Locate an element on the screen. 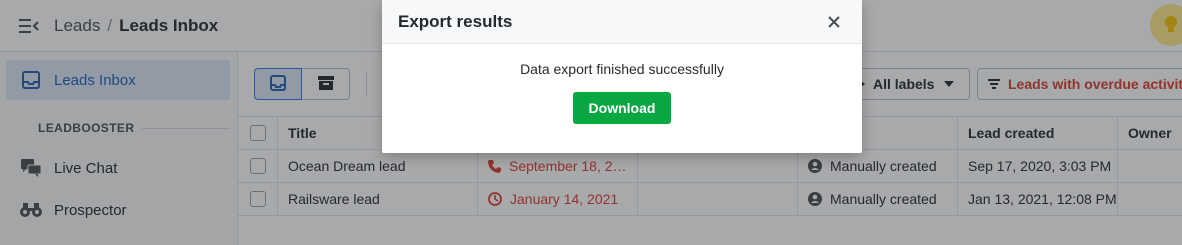 This screenshot has height=245, width=1182. dialog-header: Export results is located at coordinates (622, 22).